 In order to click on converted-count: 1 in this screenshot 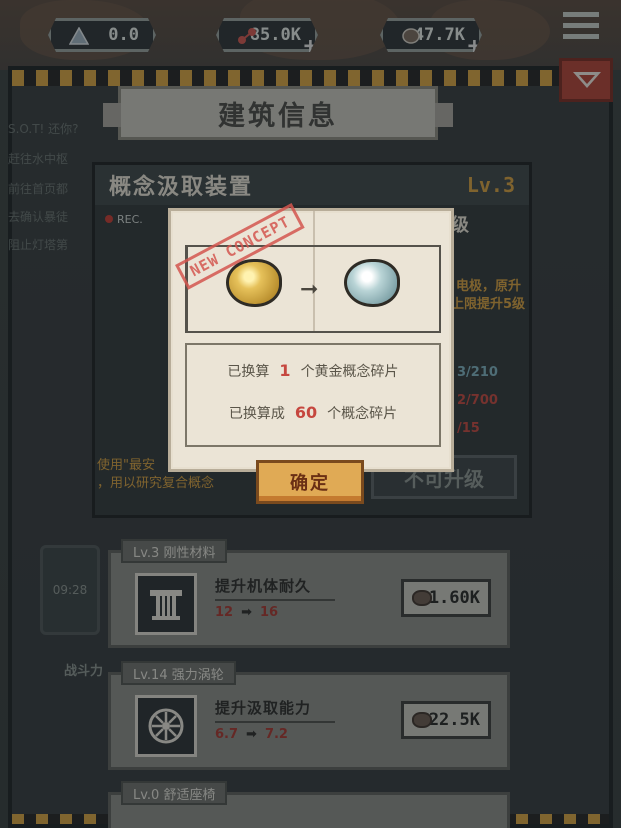, I will do `click(285, 370)`.